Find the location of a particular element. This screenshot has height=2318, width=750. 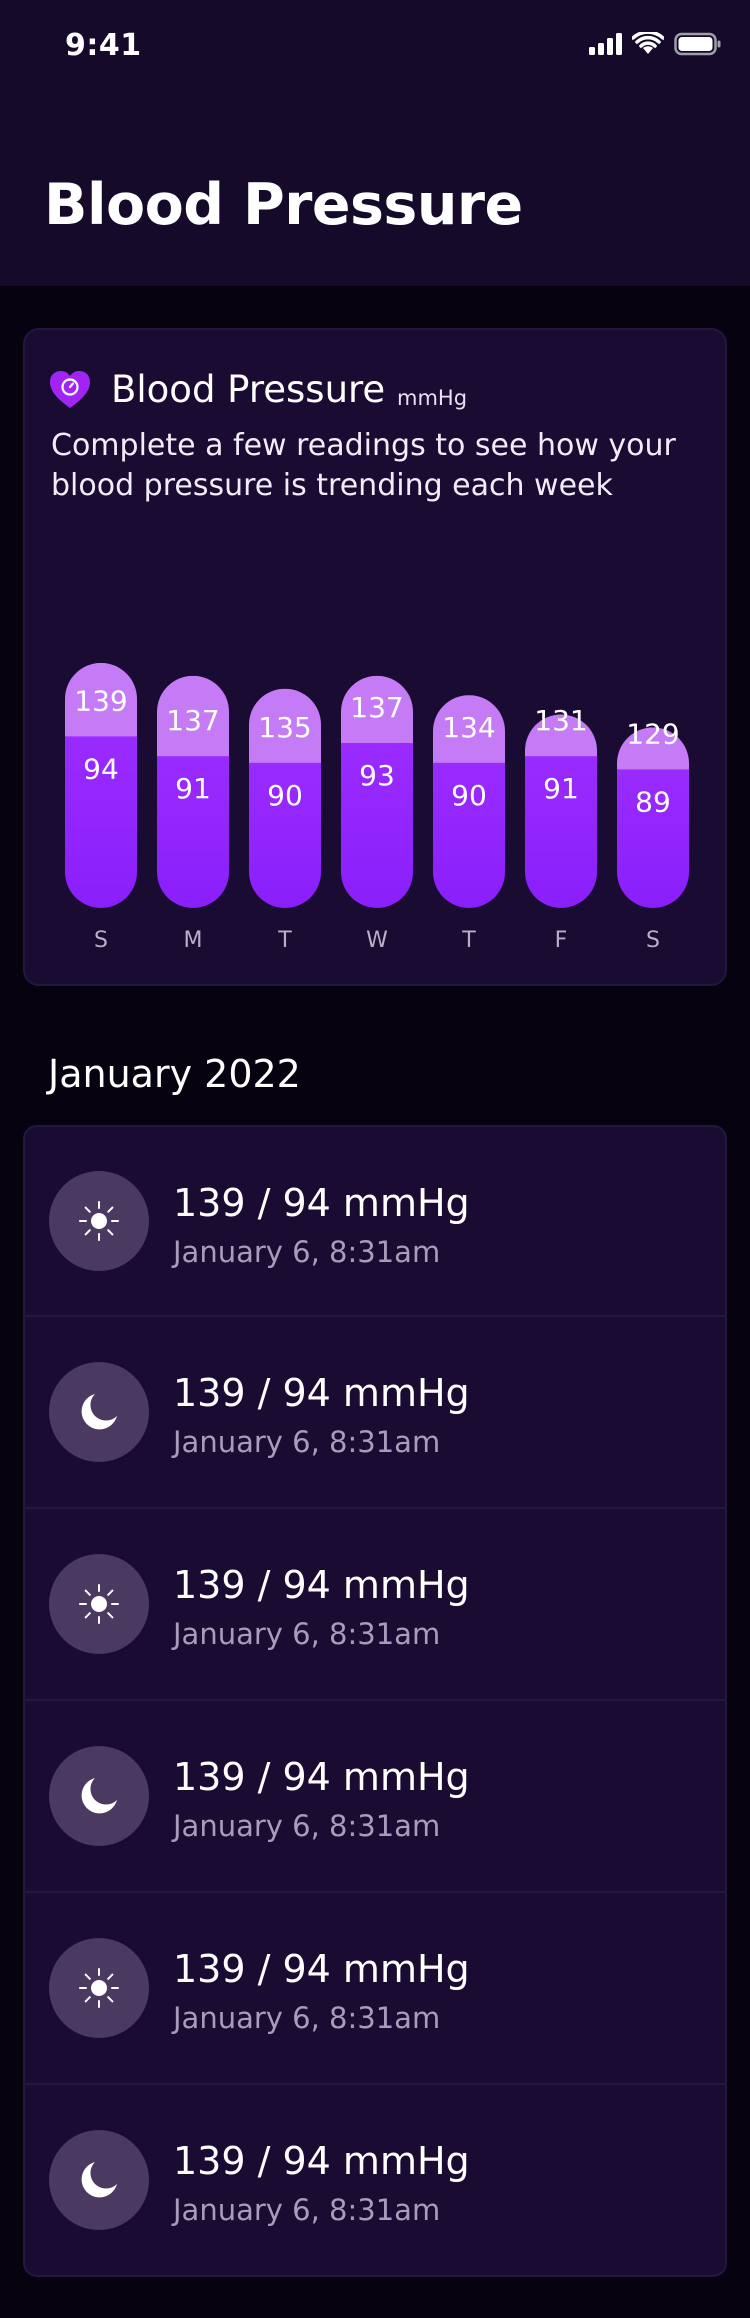

status-icons is located at coordinates (655, 44).